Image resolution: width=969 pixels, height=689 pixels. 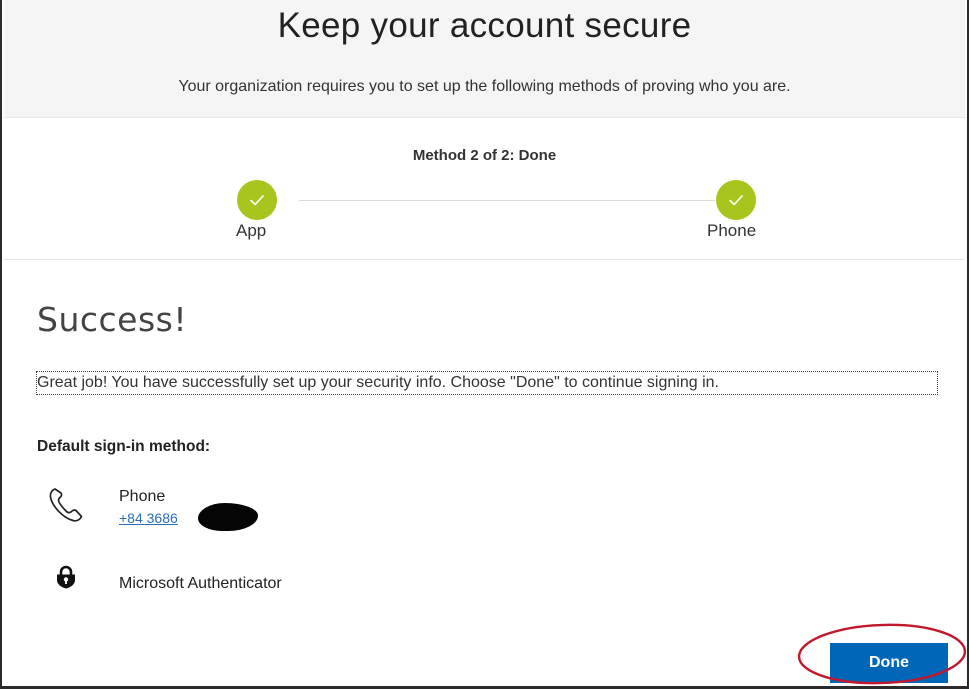 I want to click on success-heading: Success!, so click(x=112, y=319).